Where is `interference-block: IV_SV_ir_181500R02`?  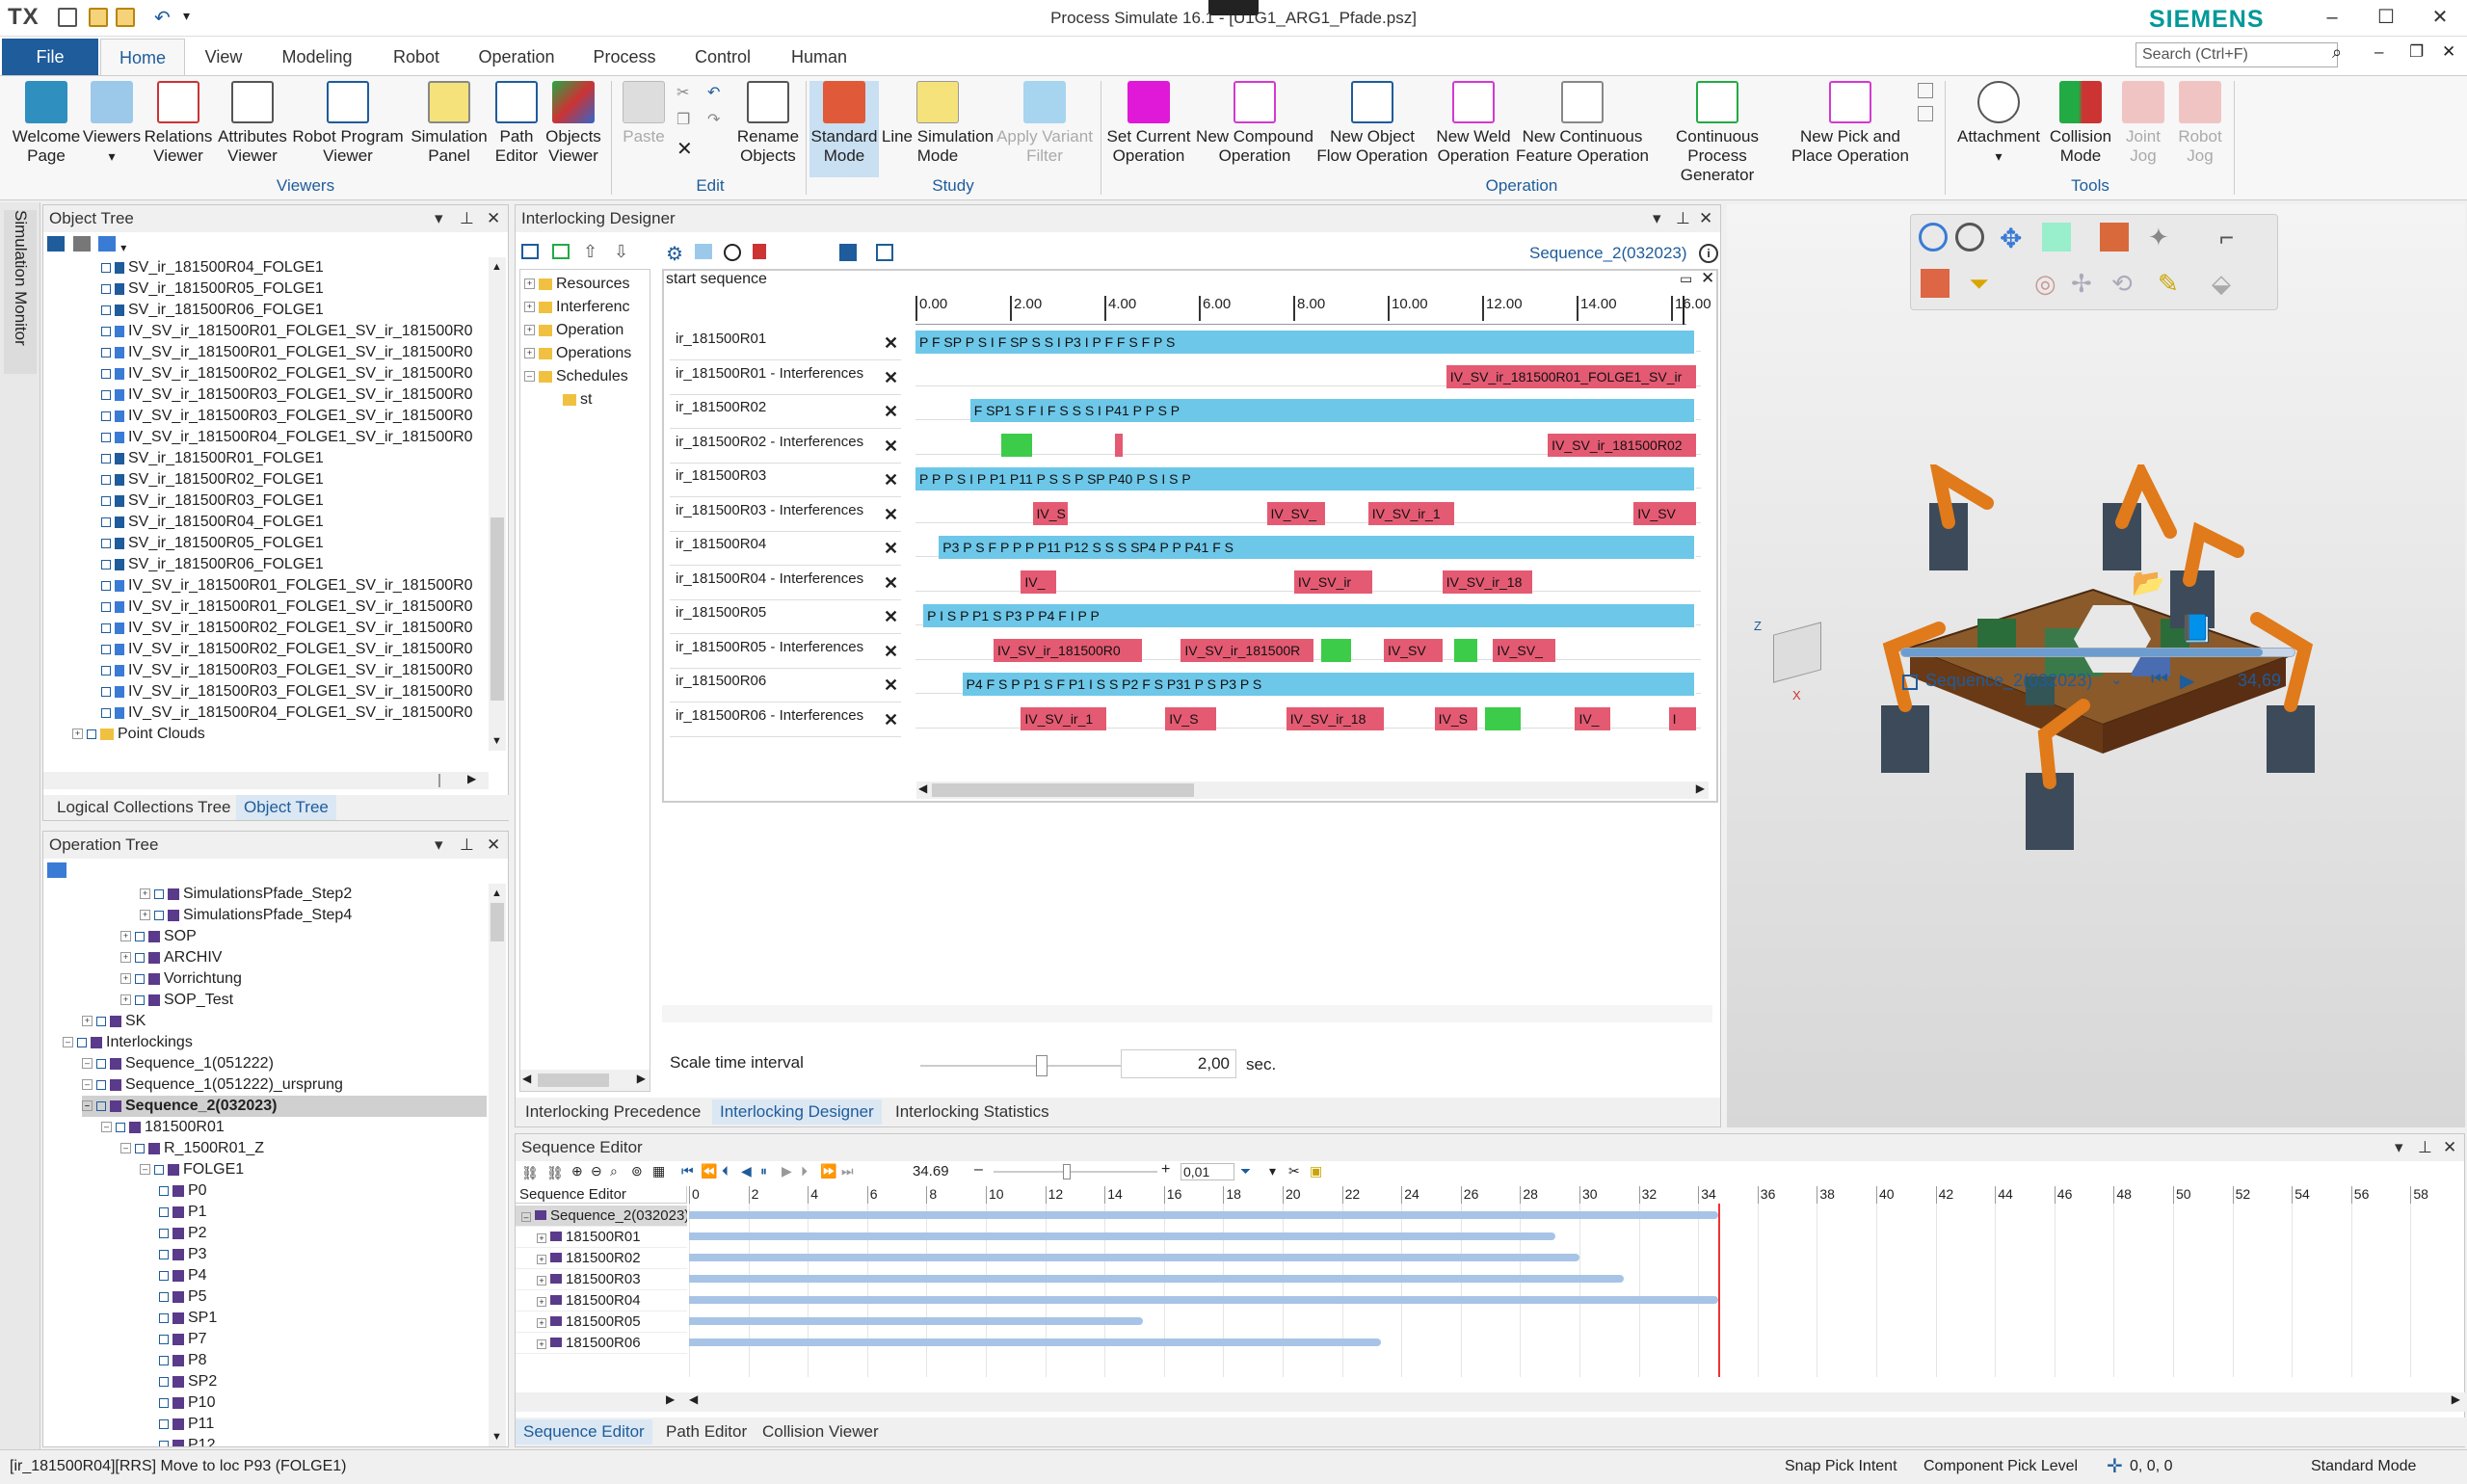
interference-block: IV_SV_ir_181500R02 is located at coordinates (1622, 445).